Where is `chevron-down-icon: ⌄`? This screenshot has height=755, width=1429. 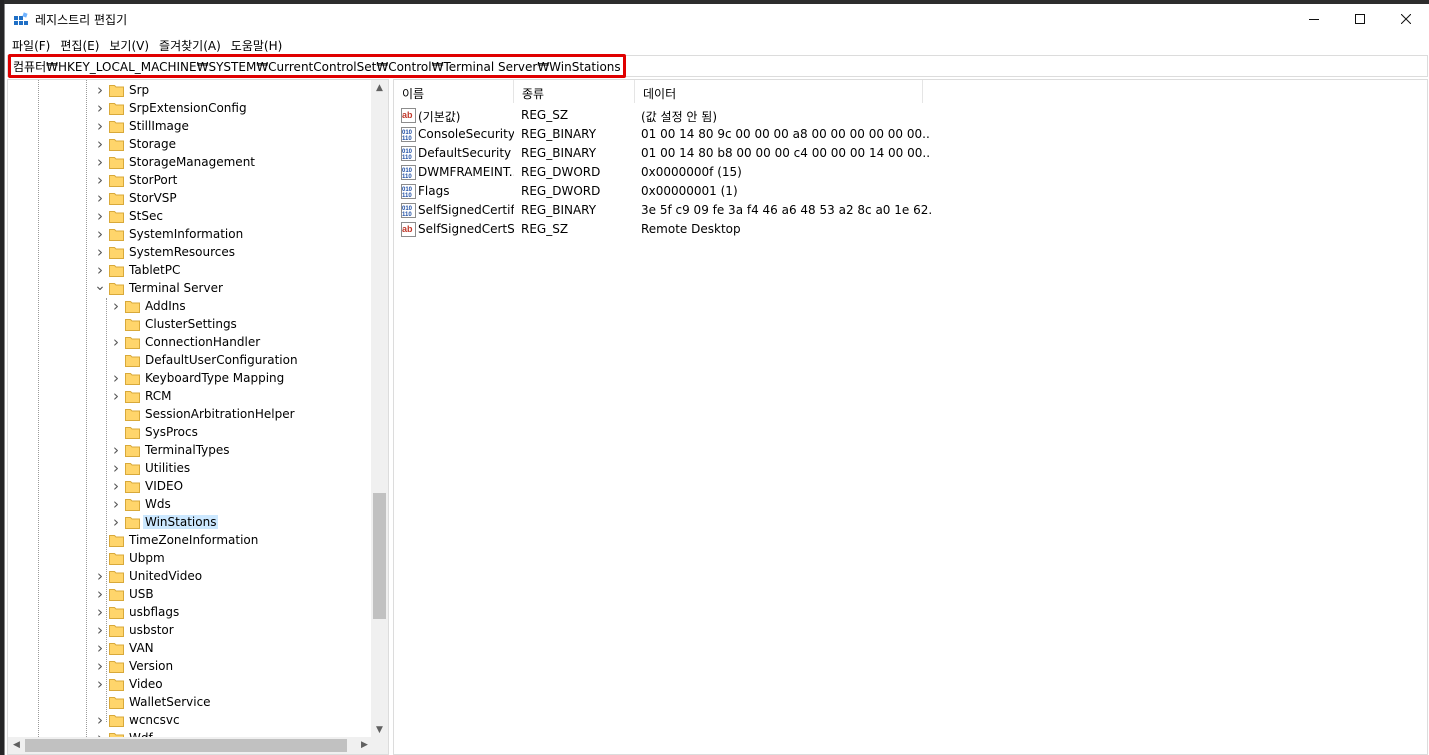
chevron-down-icon: ⌄ is located at coordinates (100, 287).